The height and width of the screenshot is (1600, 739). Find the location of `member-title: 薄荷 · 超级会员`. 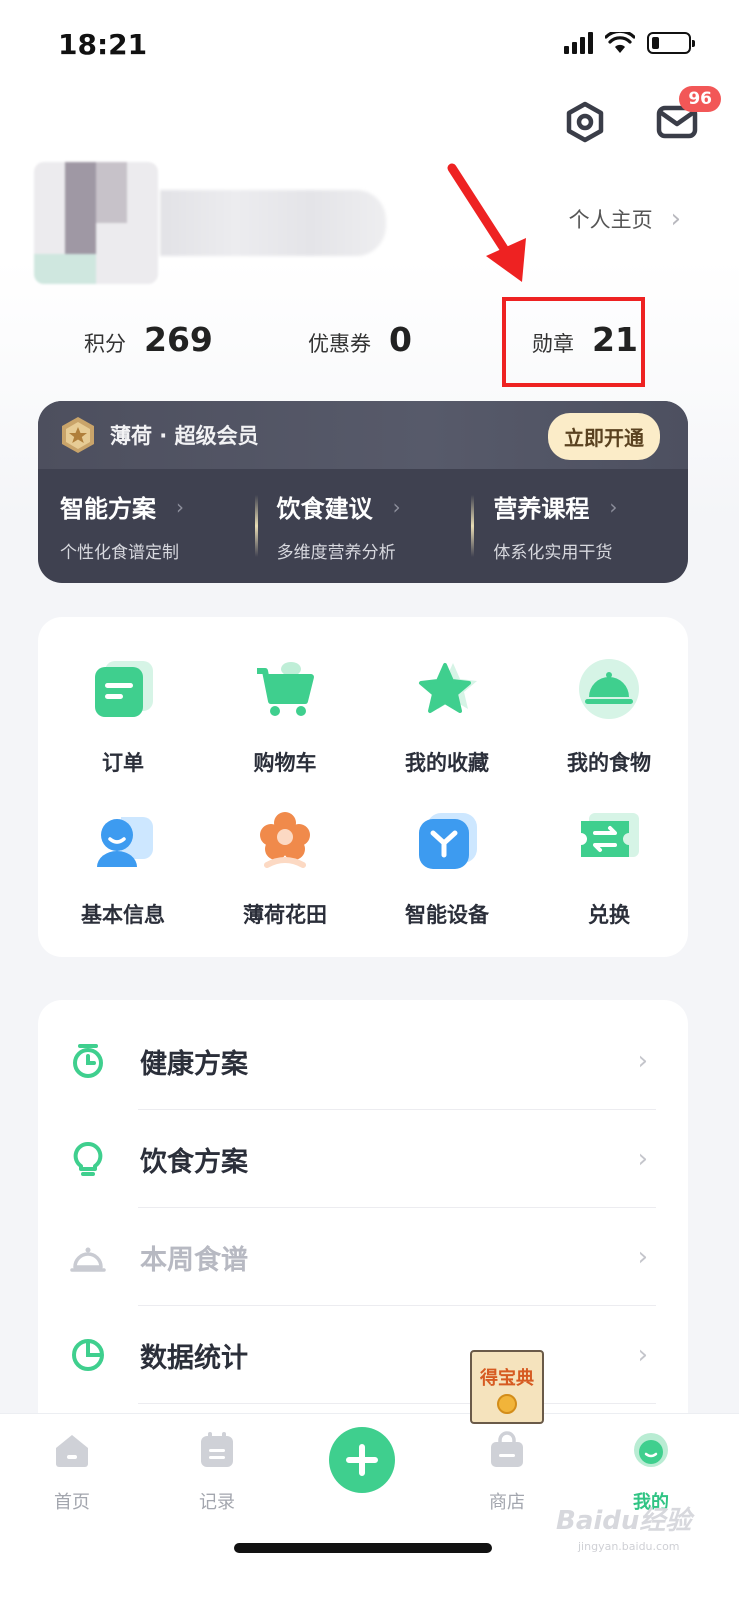

member-title: 薄荷 · 超级会员 is located at coordinates (184, 436).